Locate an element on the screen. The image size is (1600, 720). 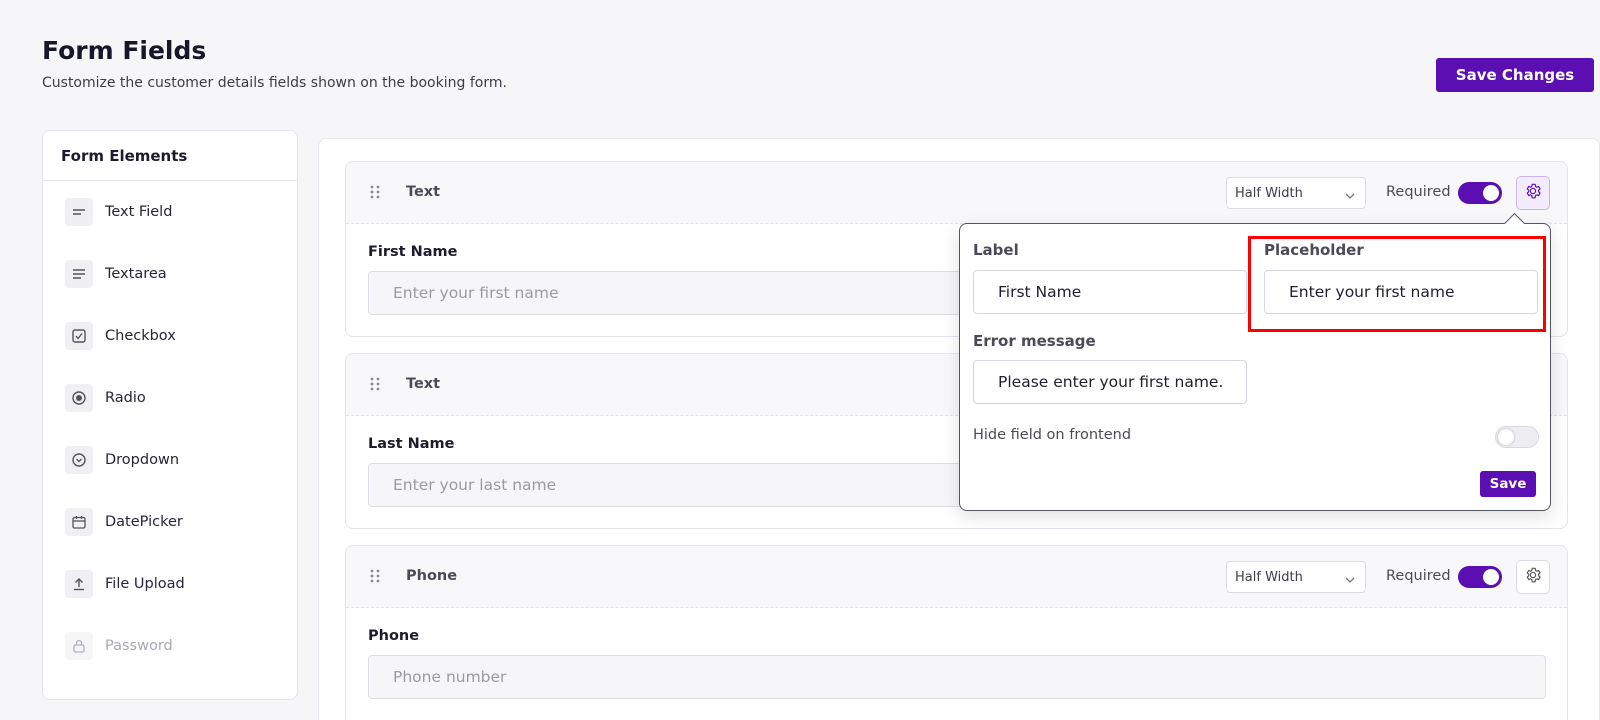
hide-field-toggle is located at coordinates (1517, 437).